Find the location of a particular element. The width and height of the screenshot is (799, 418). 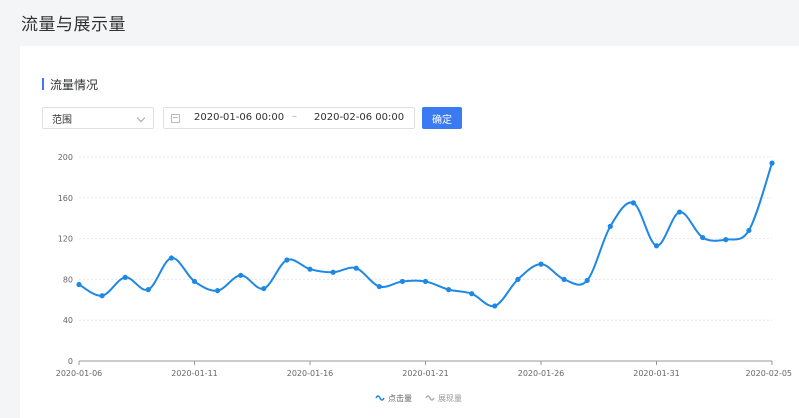

legend-label: 点击量 is located at coordinates (400, 398).